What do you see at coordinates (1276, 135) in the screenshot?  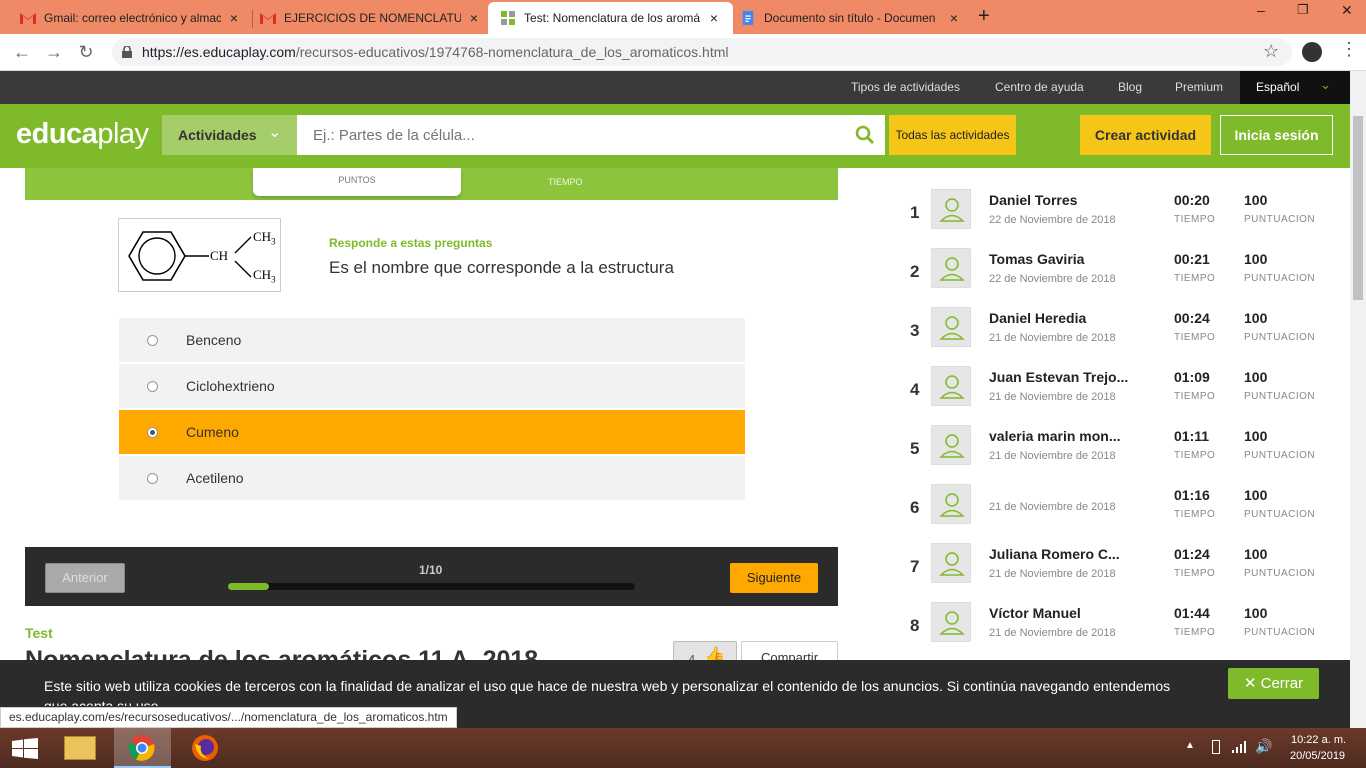 I see `login-button: Inicia sesión` at bounding box center [1276, 135].